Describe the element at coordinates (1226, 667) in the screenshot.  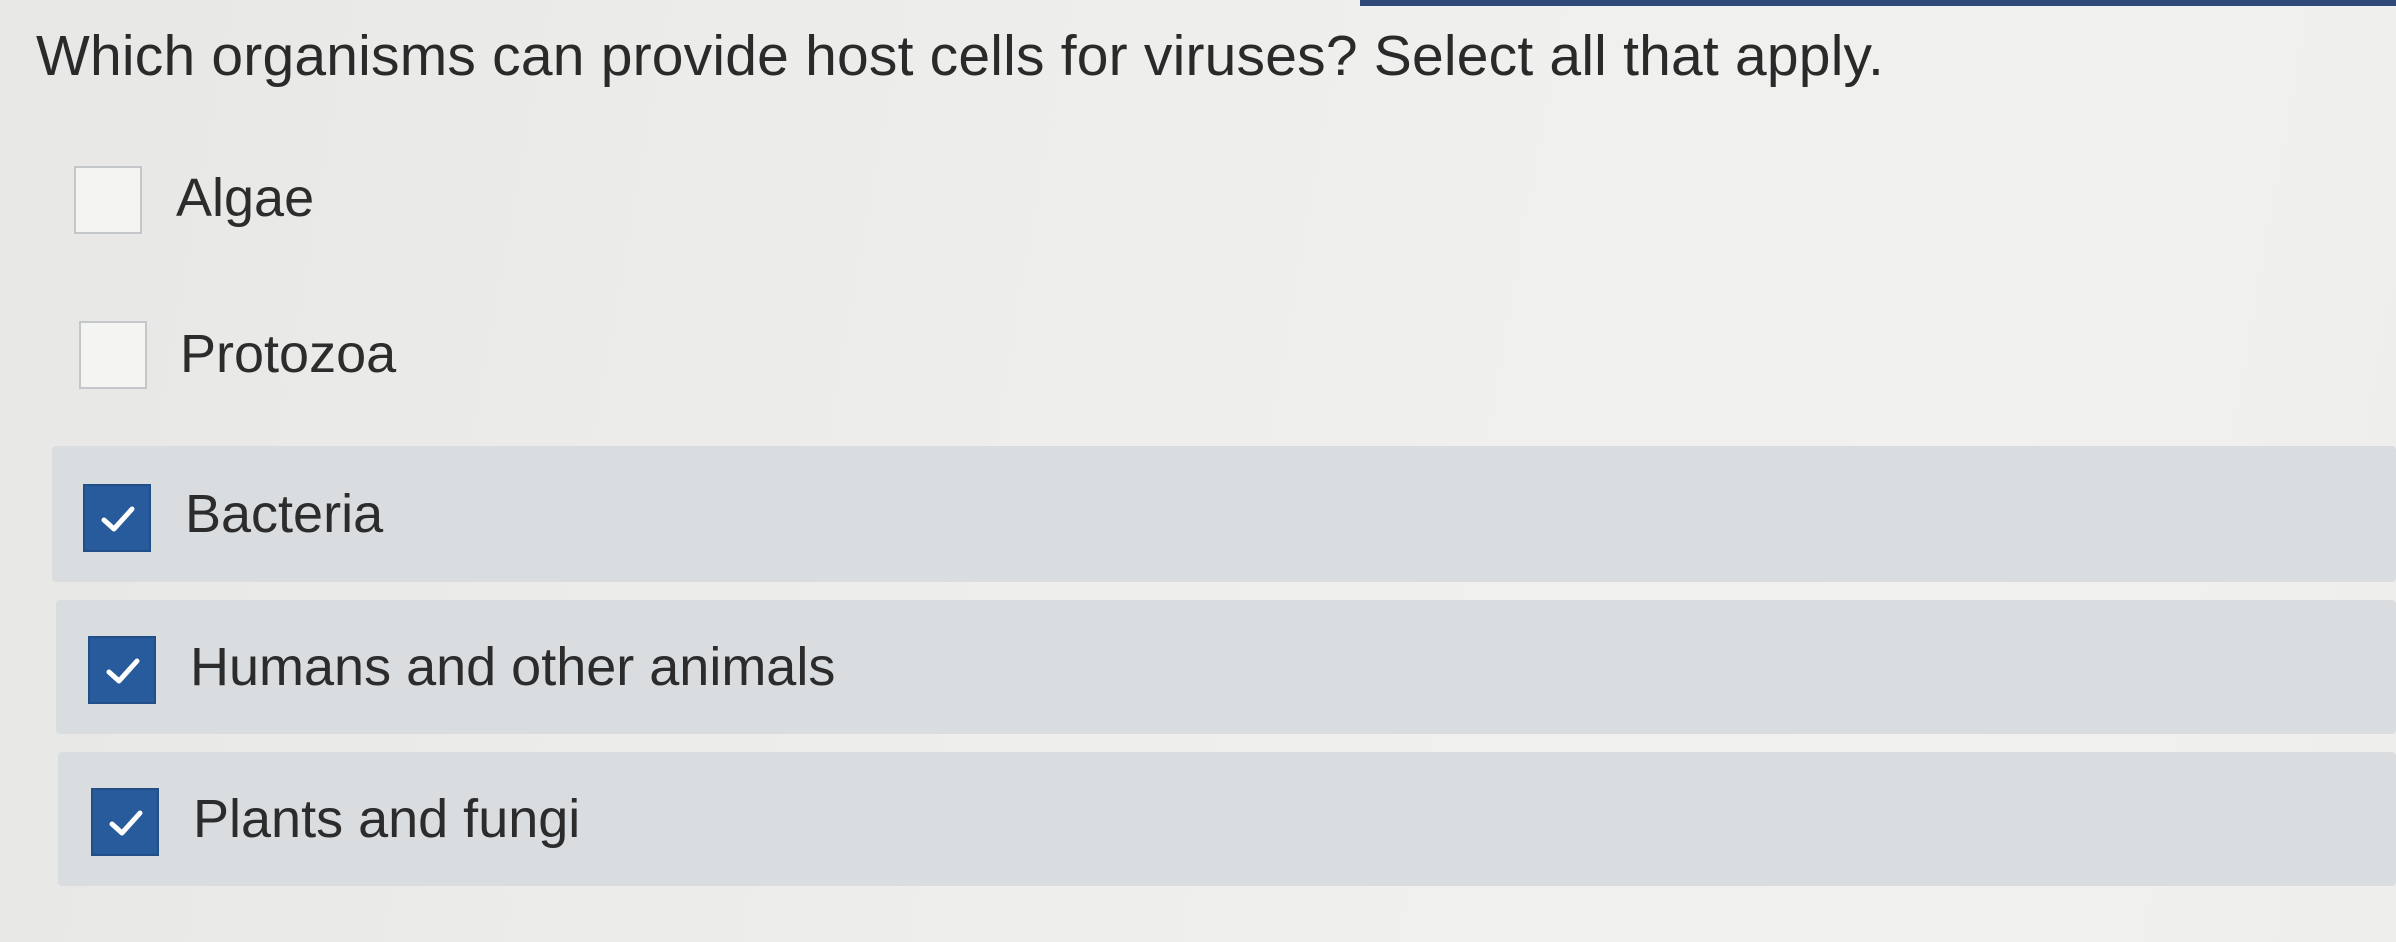
I see `option-humans-and-other-animals: Humans and other animals` at that location.